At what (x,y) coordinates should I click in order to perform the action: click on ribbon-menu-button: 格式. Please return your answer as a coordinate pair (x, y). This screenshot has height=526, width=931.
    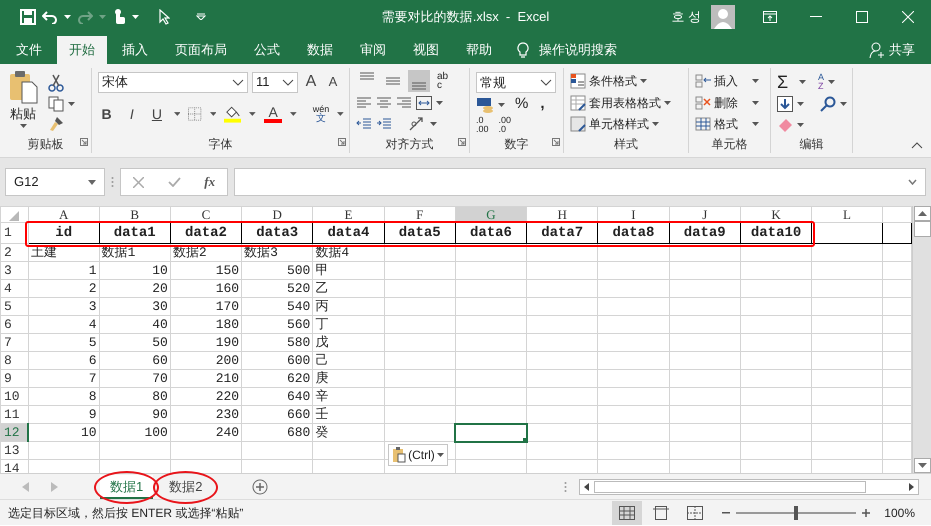
    Looking at the image, I should click on (726, 124).